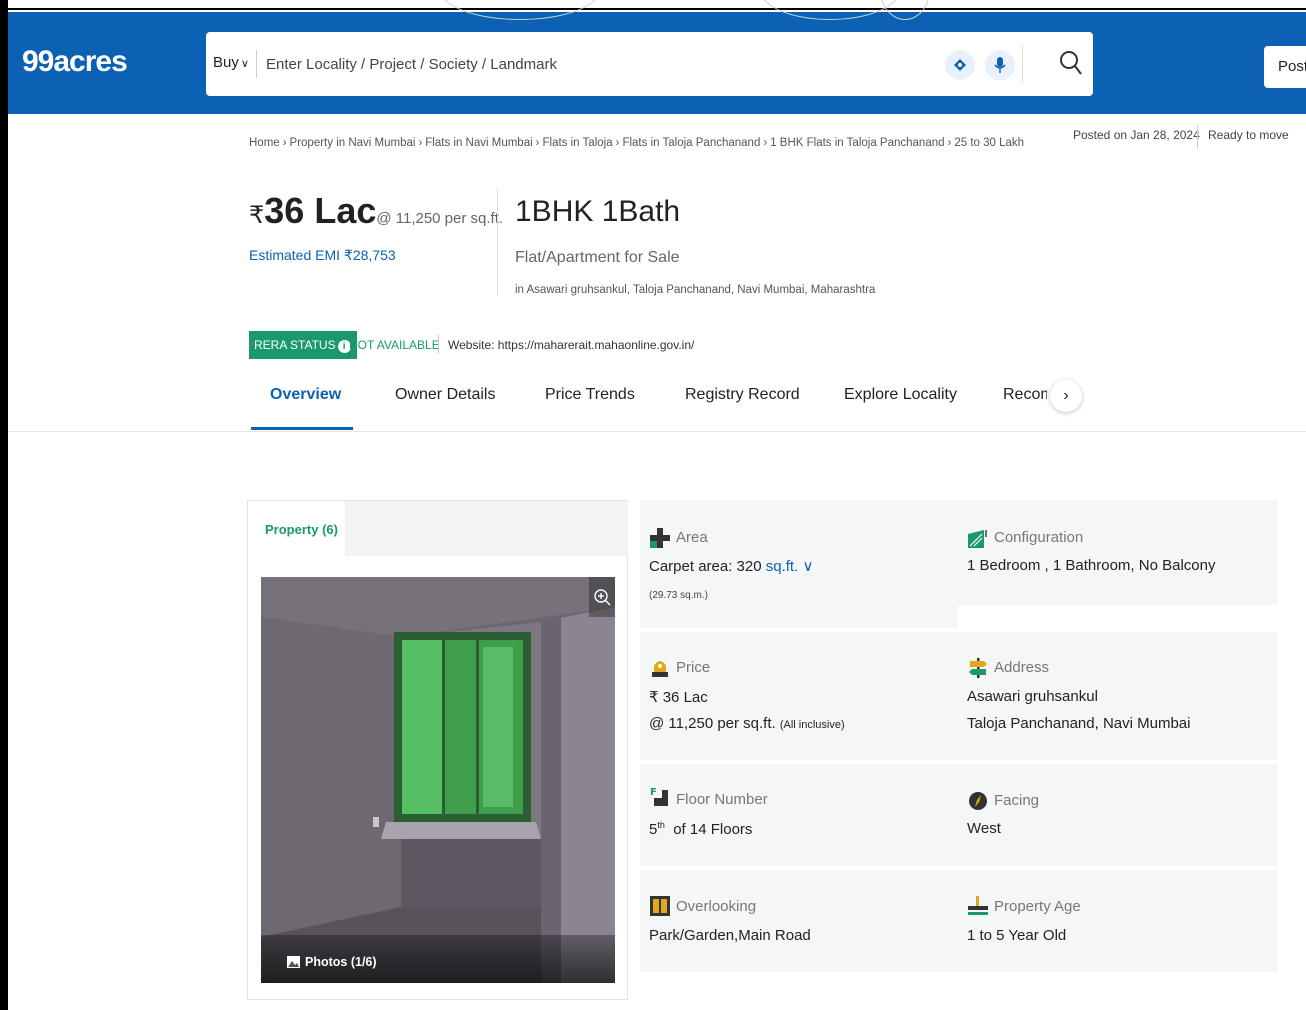 This screenshot has height=1010, width=1306. What do you see at coordinates (597, 257) in the screenshot?
I see `property-type: Flat/Apartment for Sale` at bounding box center [597, 257].